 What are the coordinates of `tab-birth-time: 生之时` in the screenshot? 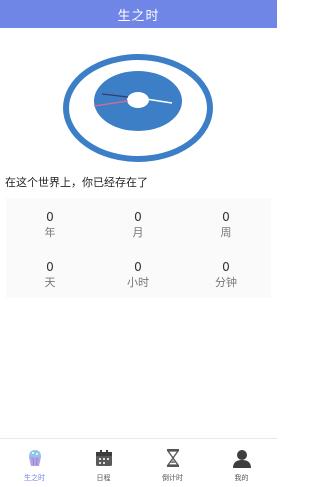 It's located at (34, 463).